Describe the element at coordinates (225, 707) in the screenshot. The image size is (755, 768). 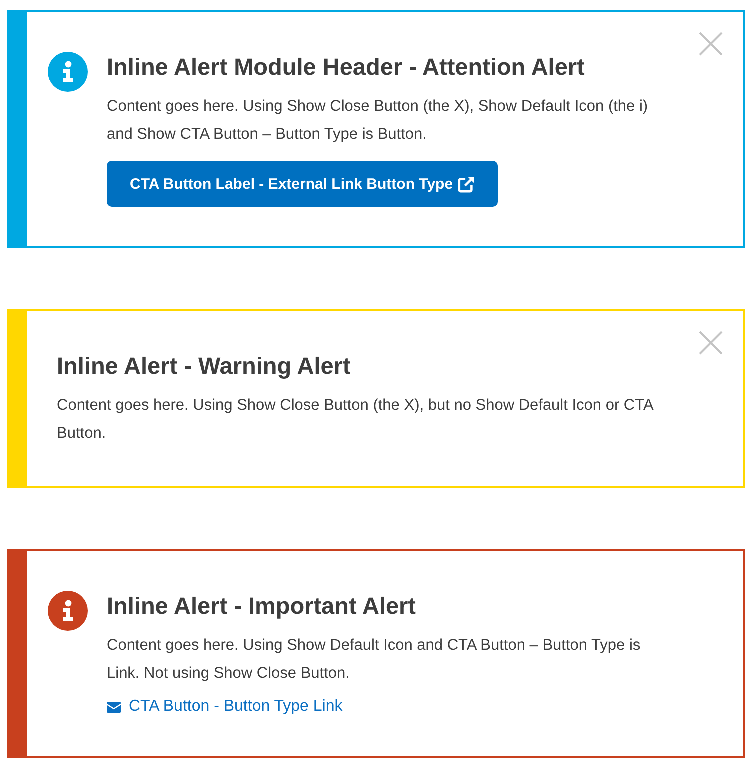
I see `cta-link: CTA Button - Button Type Link` at that location.